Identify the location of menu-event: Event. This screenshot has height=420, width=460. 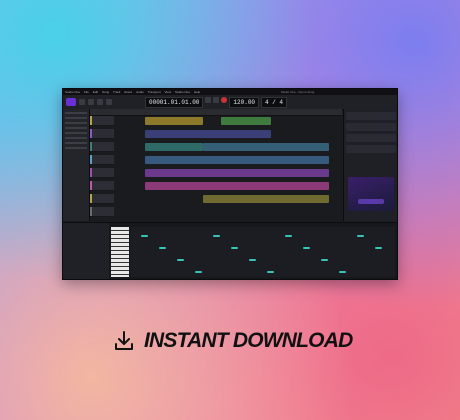
(128, 92).